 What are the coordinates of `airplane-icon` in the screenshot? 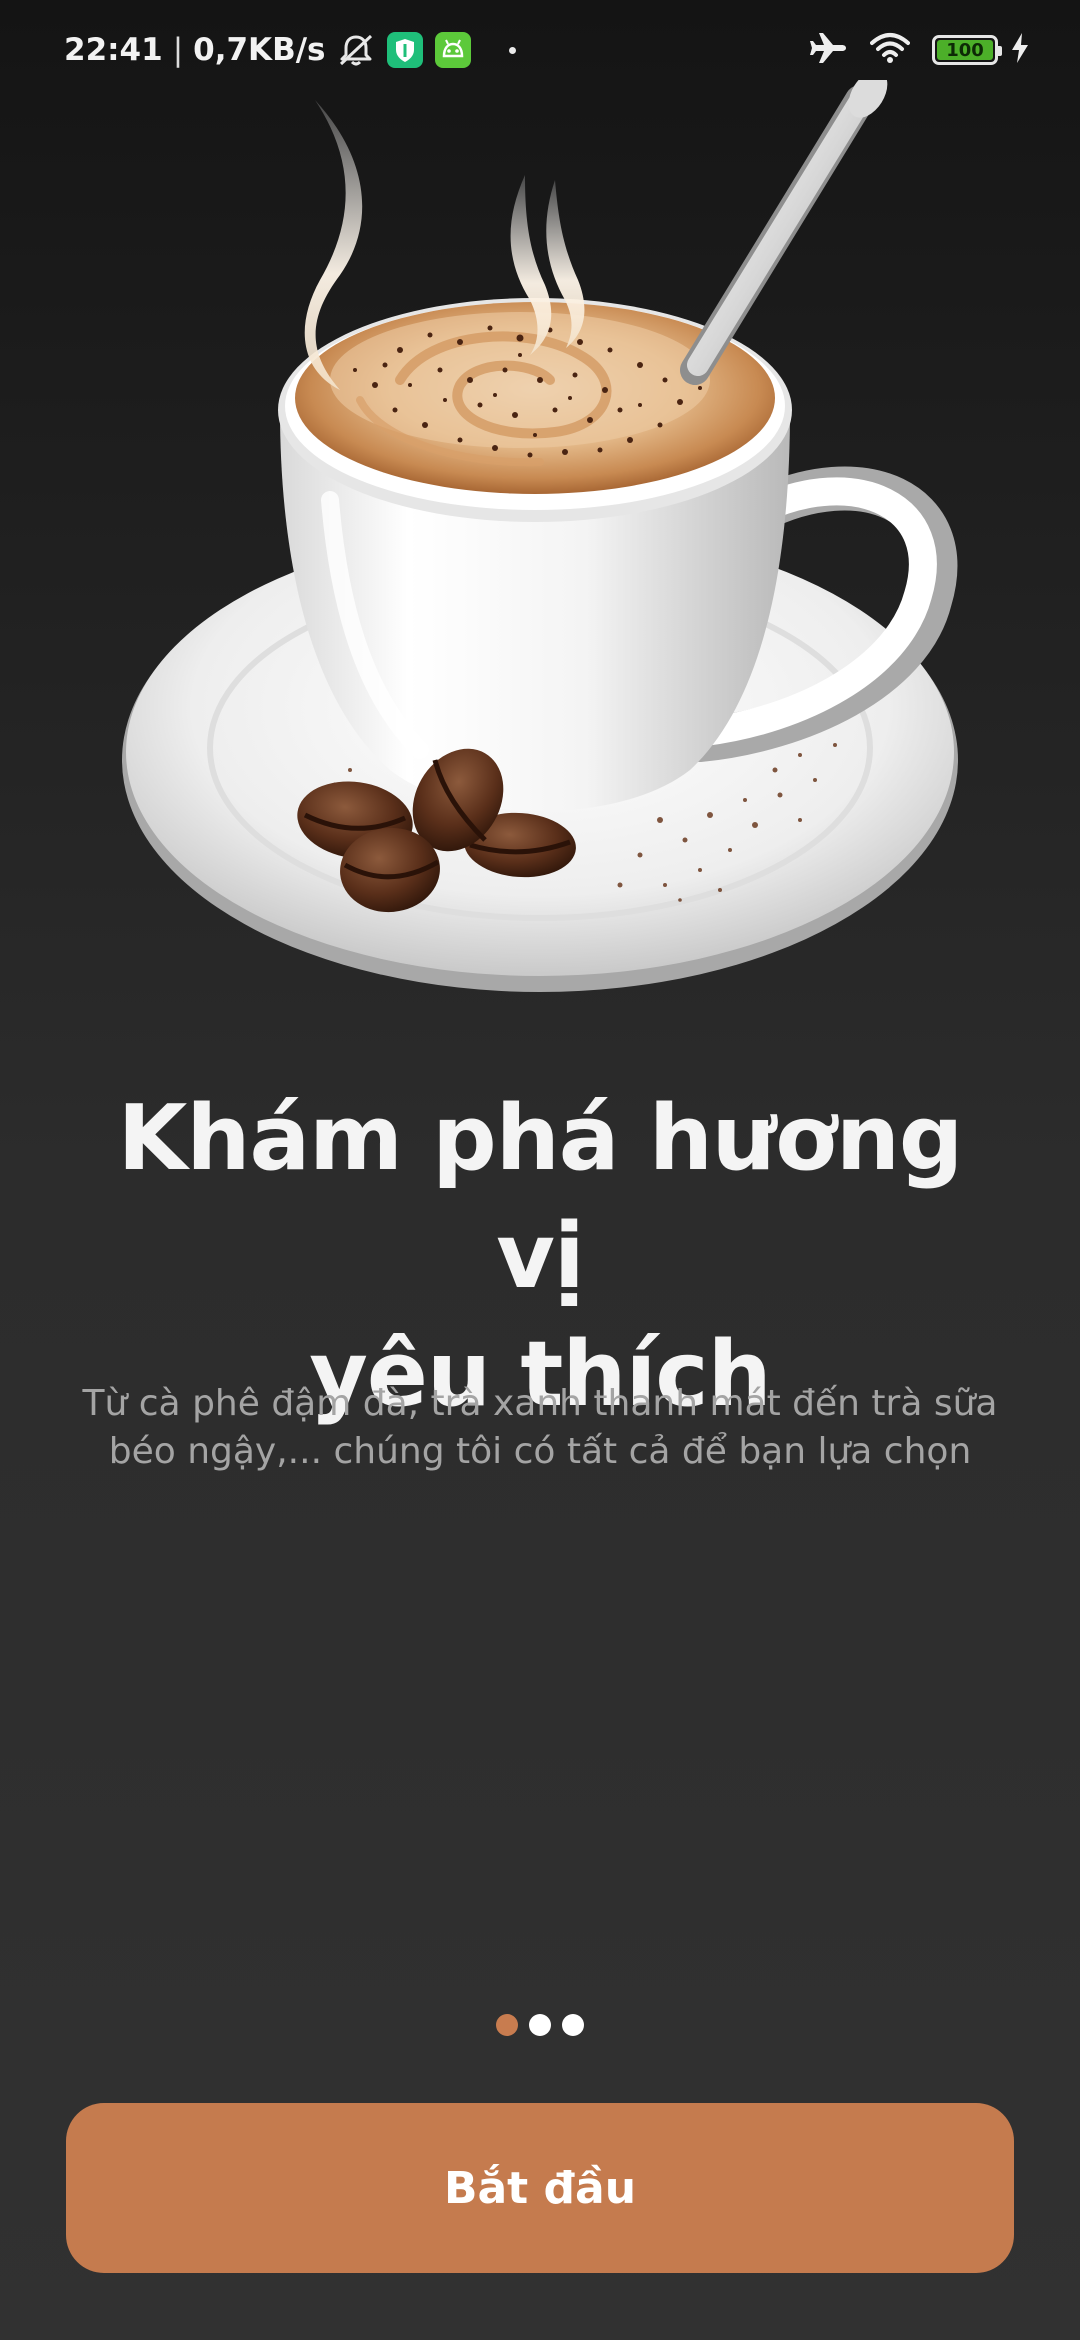 It's located at (828, 50).